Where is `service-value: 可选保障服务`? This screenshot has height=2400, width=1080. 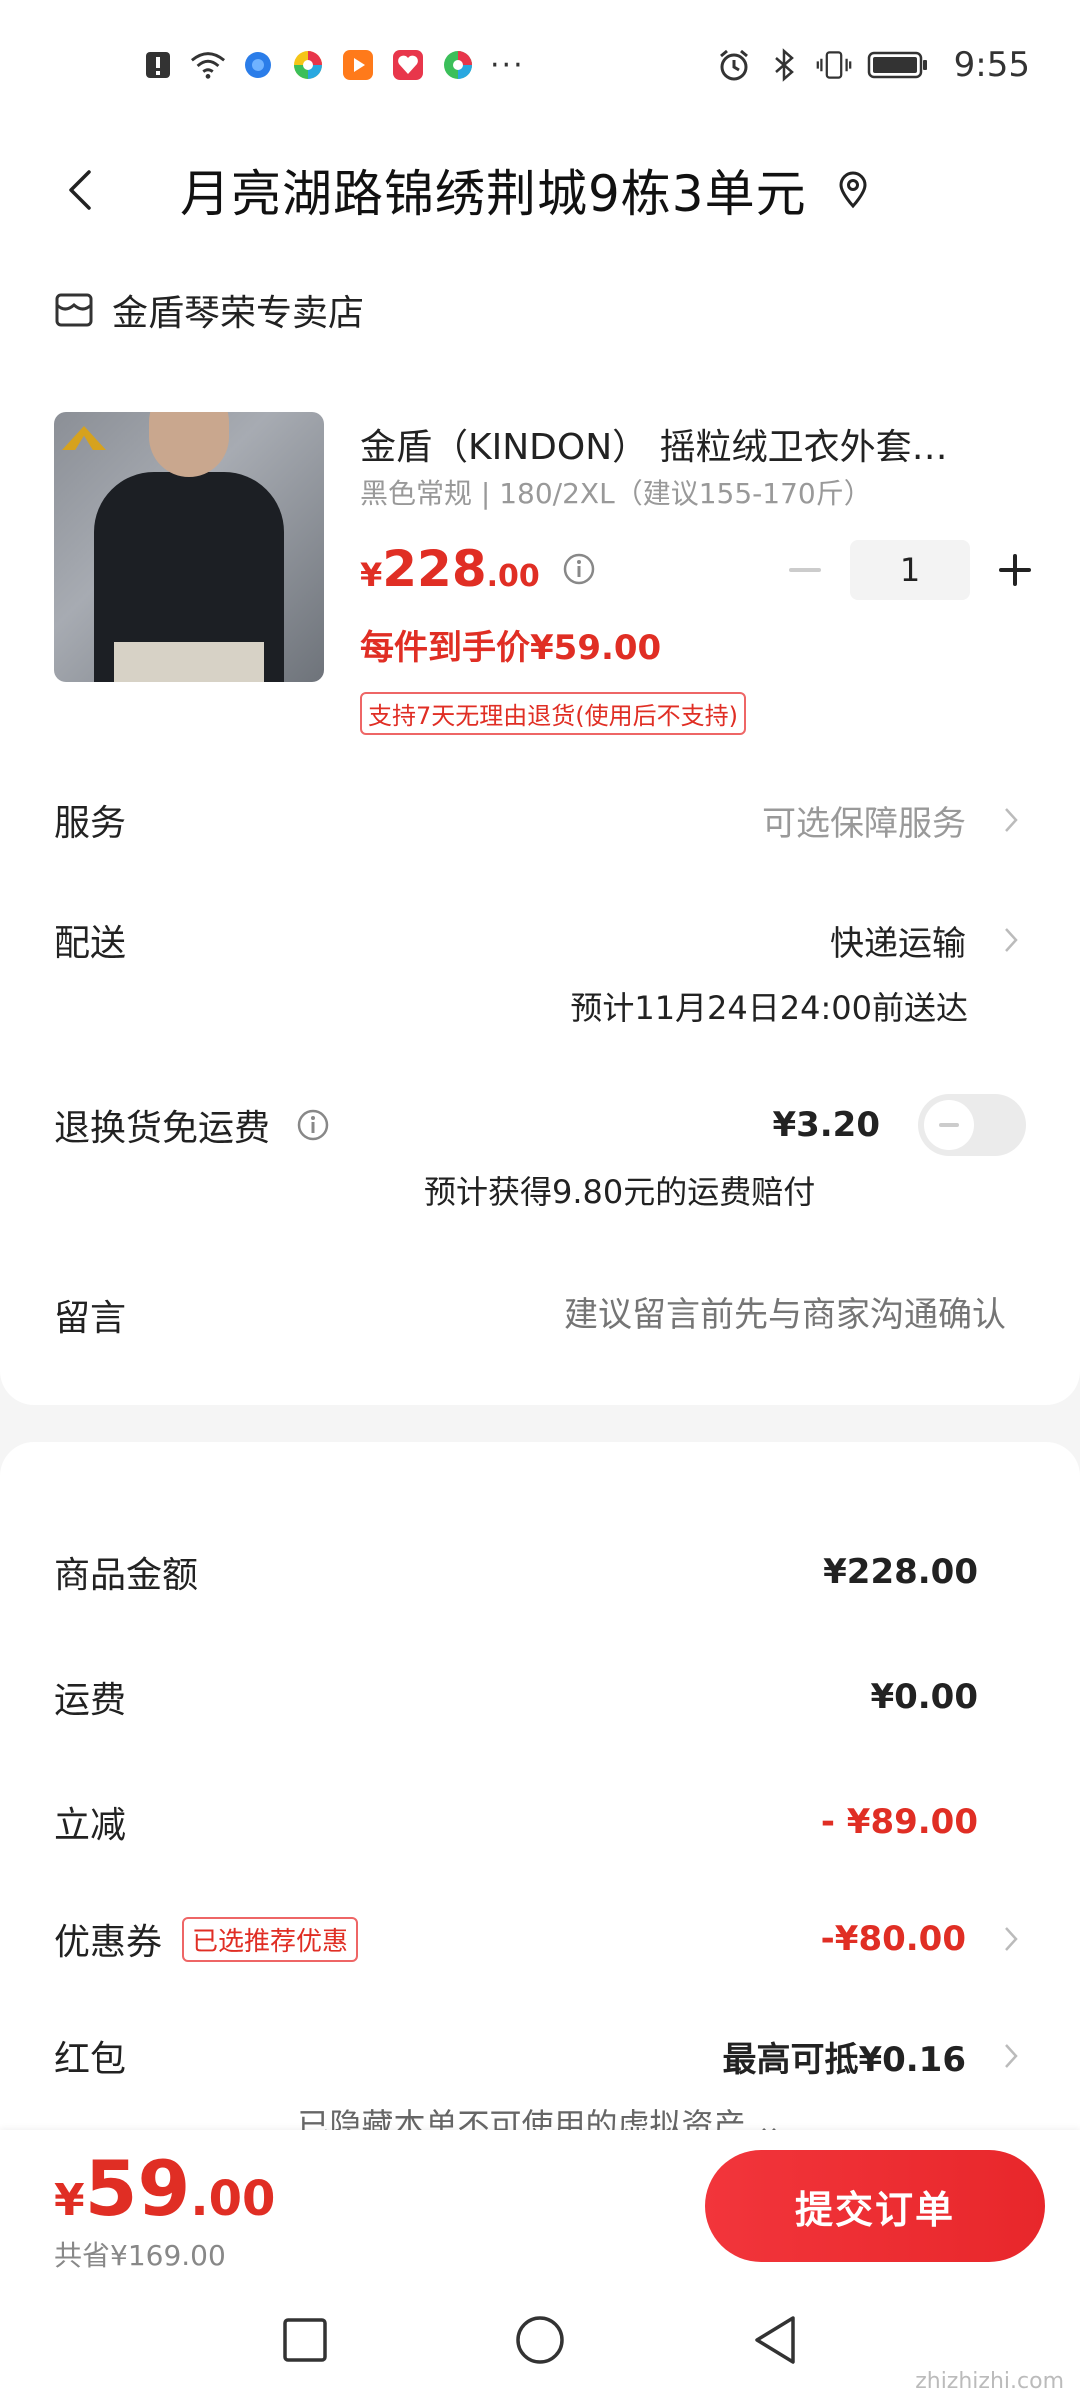 service-value: 可选保障服务 is located at coordinates (864, 823).